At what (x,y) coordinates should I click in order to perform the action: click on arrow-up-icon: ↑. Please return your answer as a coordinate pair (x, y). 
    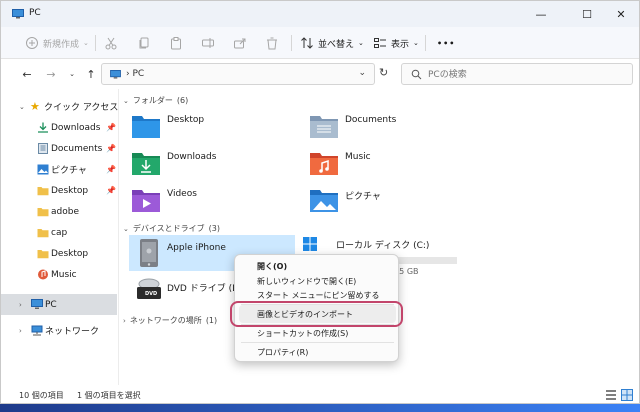
    Looking at the image, I should click on (91, 74).